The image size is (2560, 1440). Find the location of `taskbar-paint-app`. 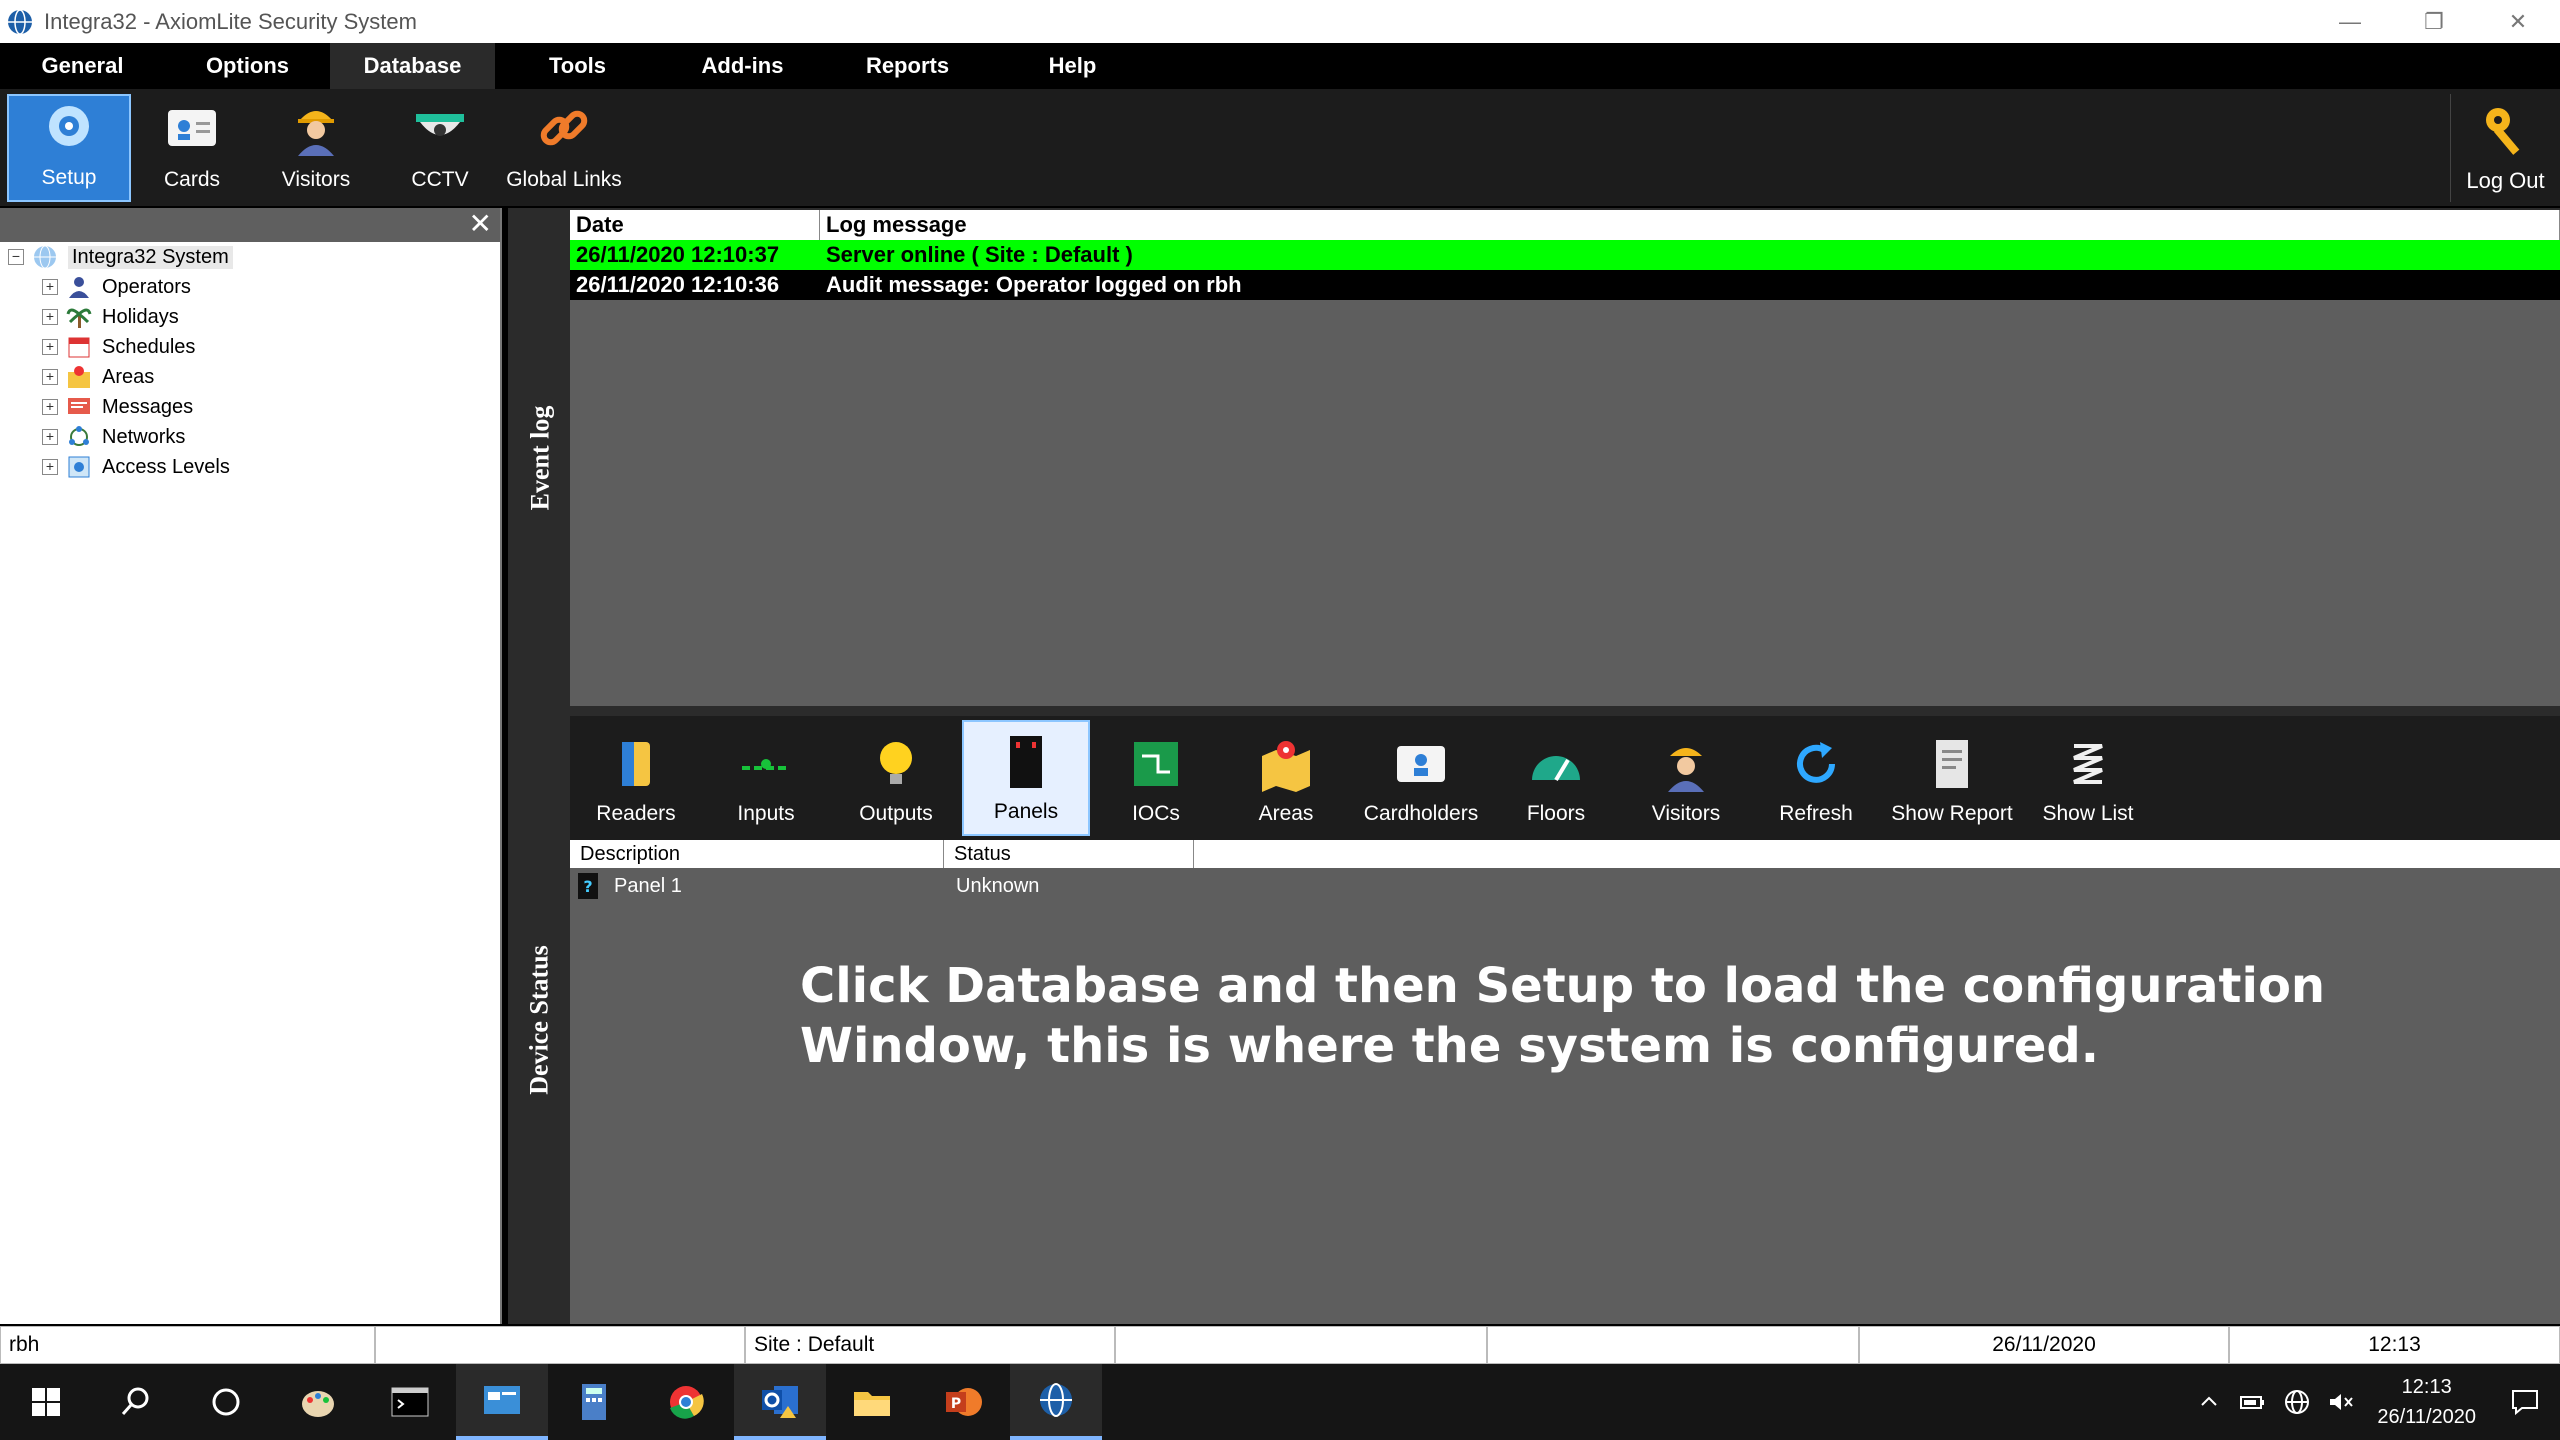

taskbar-paint-app is located at coordinates (318, 1402).